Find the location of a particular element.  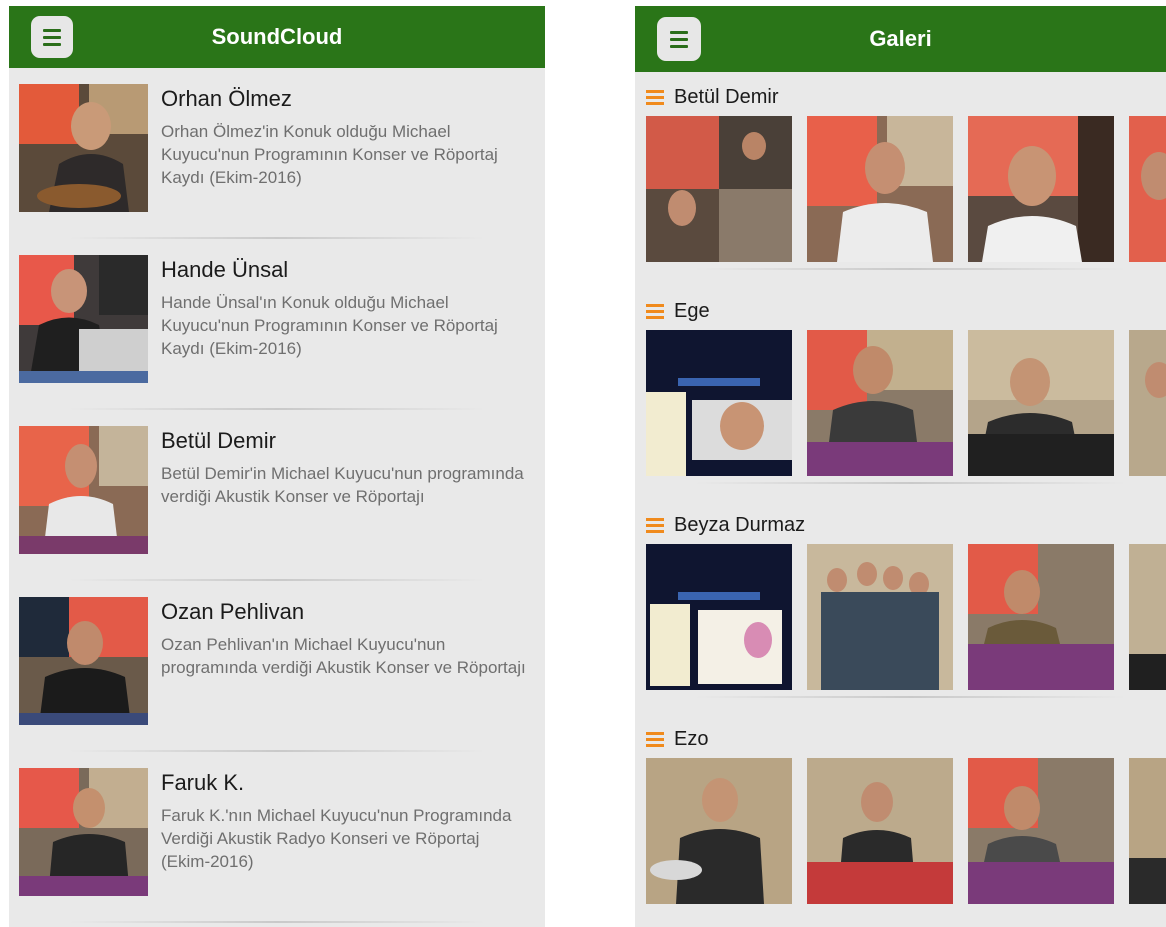

section-header: Beyza Durmaz is located at coordinates (725, 525).